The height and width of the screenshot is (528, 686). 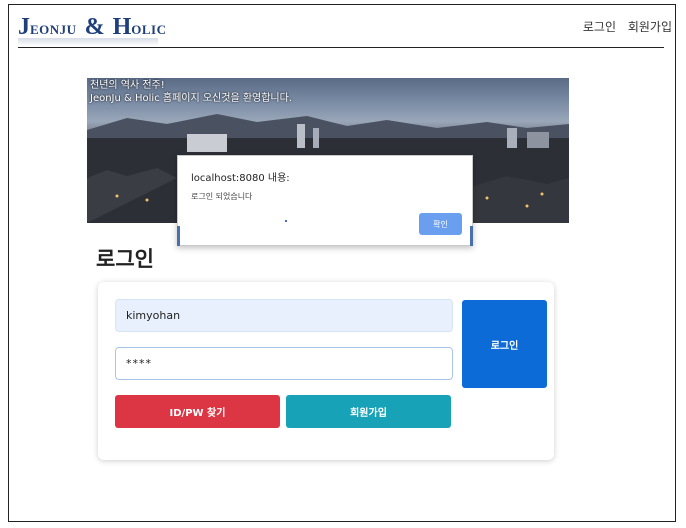 I want to click on dialog-edge-right, so click(x=471, y=236).